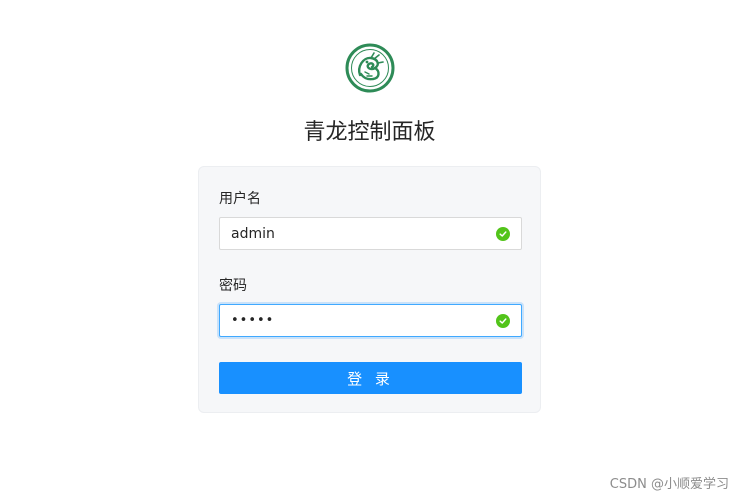 The height and width of the screenshot is (500, 739). Describe the element at coordinates (369, 132) in the screenshot. I see `page-title: 青龙控制面板` at that location.